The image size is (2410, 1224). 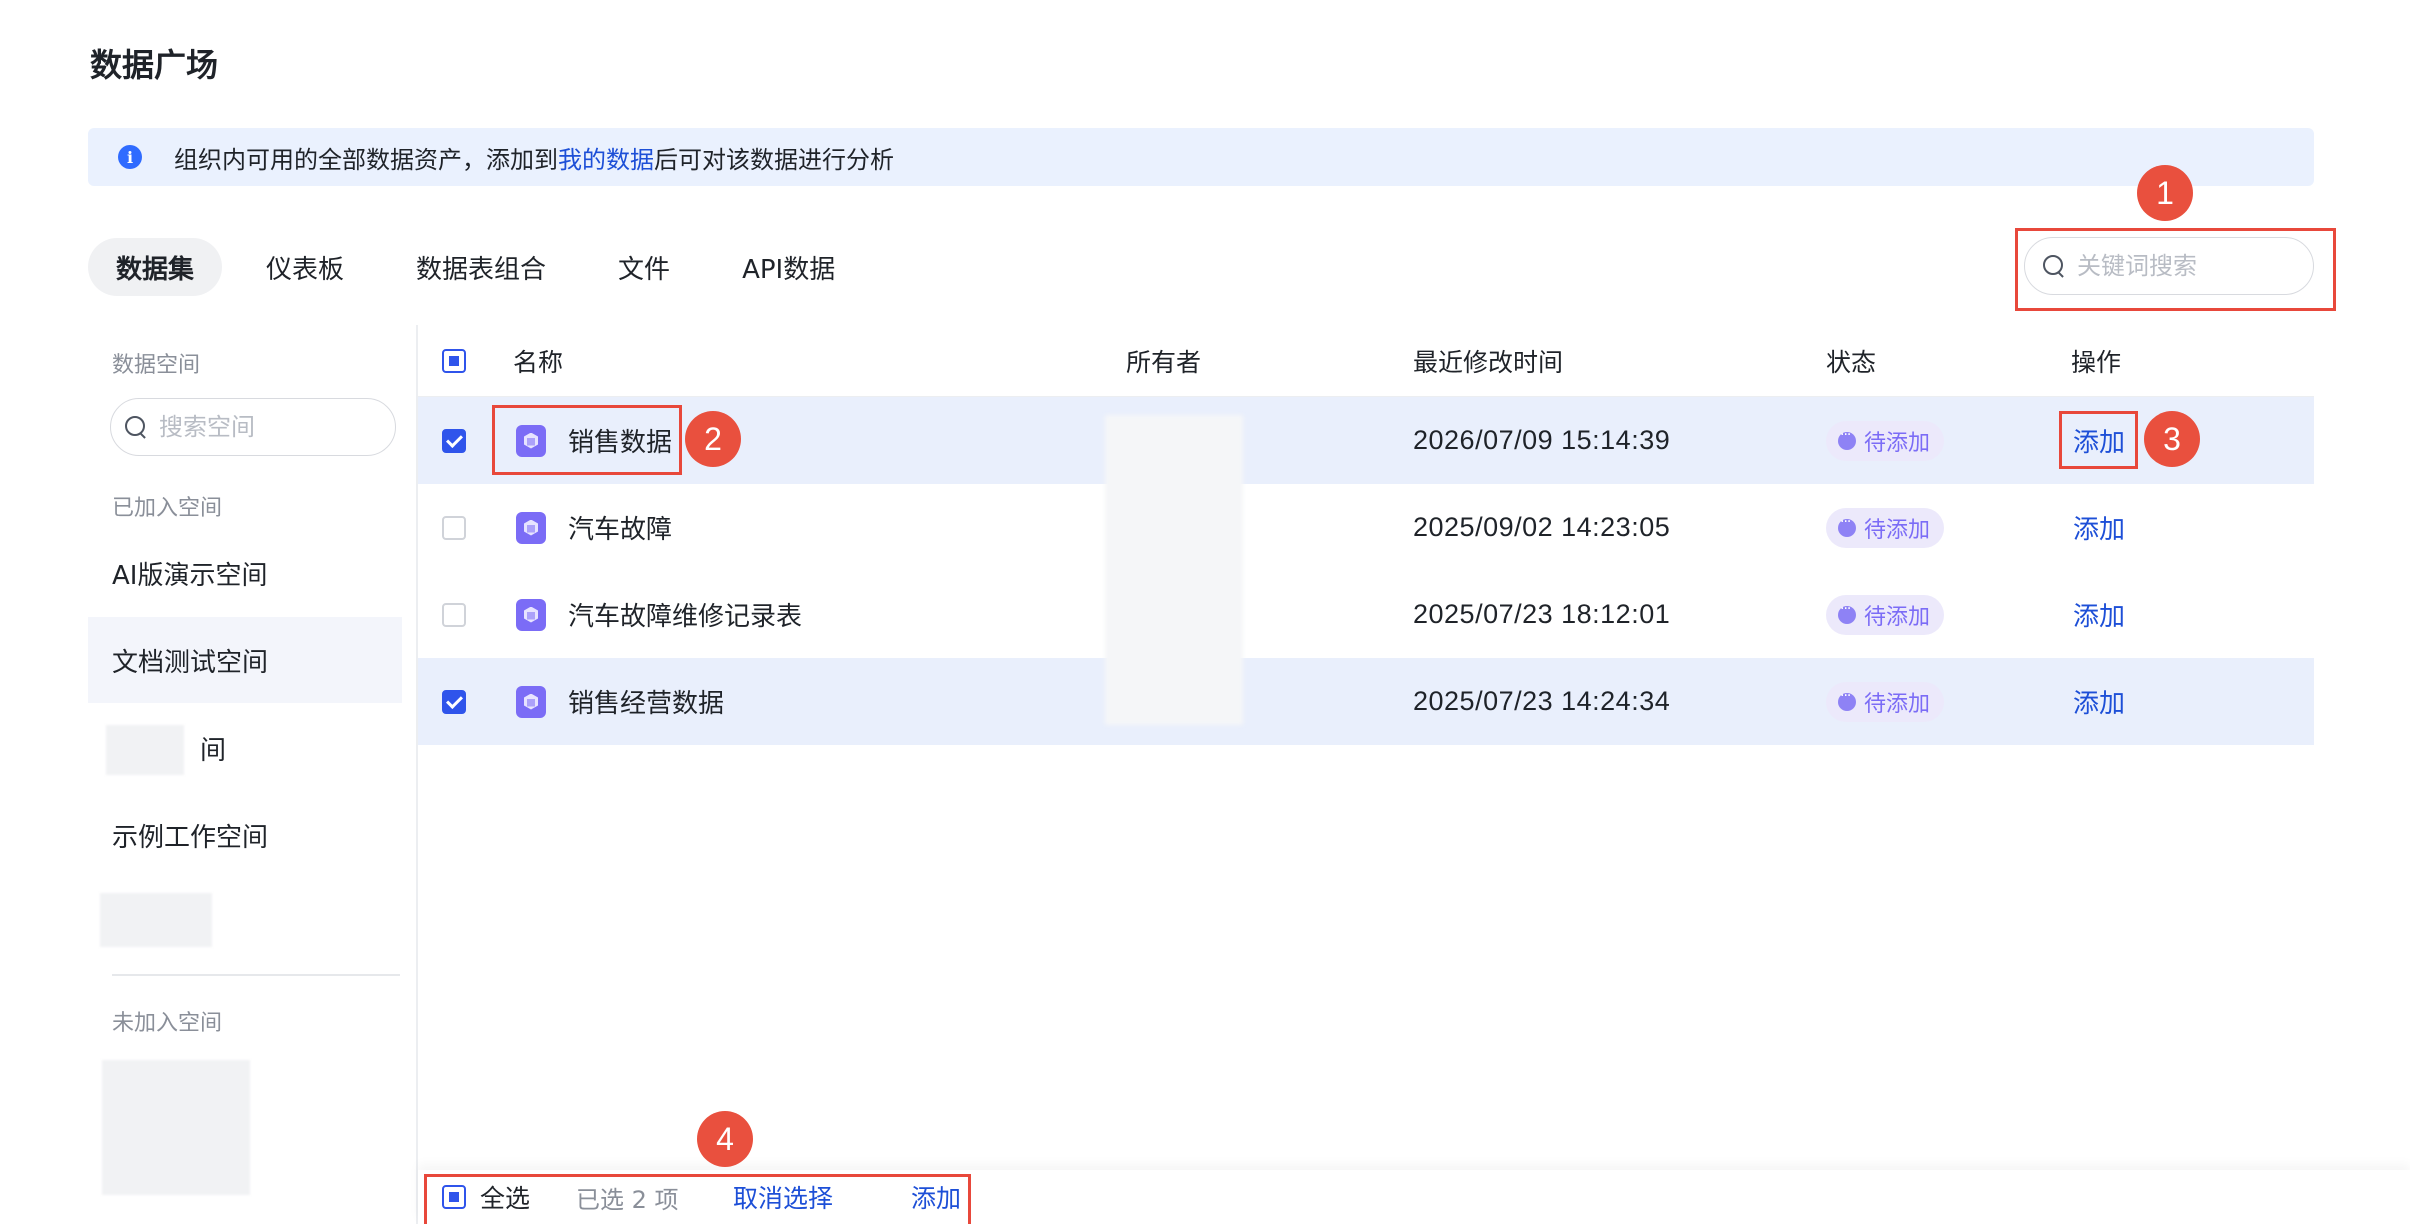 I want to click on info-text: 组织内可用的全部数据资产，添加到我的数据后可对该数据进行分析, so click(x=534, y=157).